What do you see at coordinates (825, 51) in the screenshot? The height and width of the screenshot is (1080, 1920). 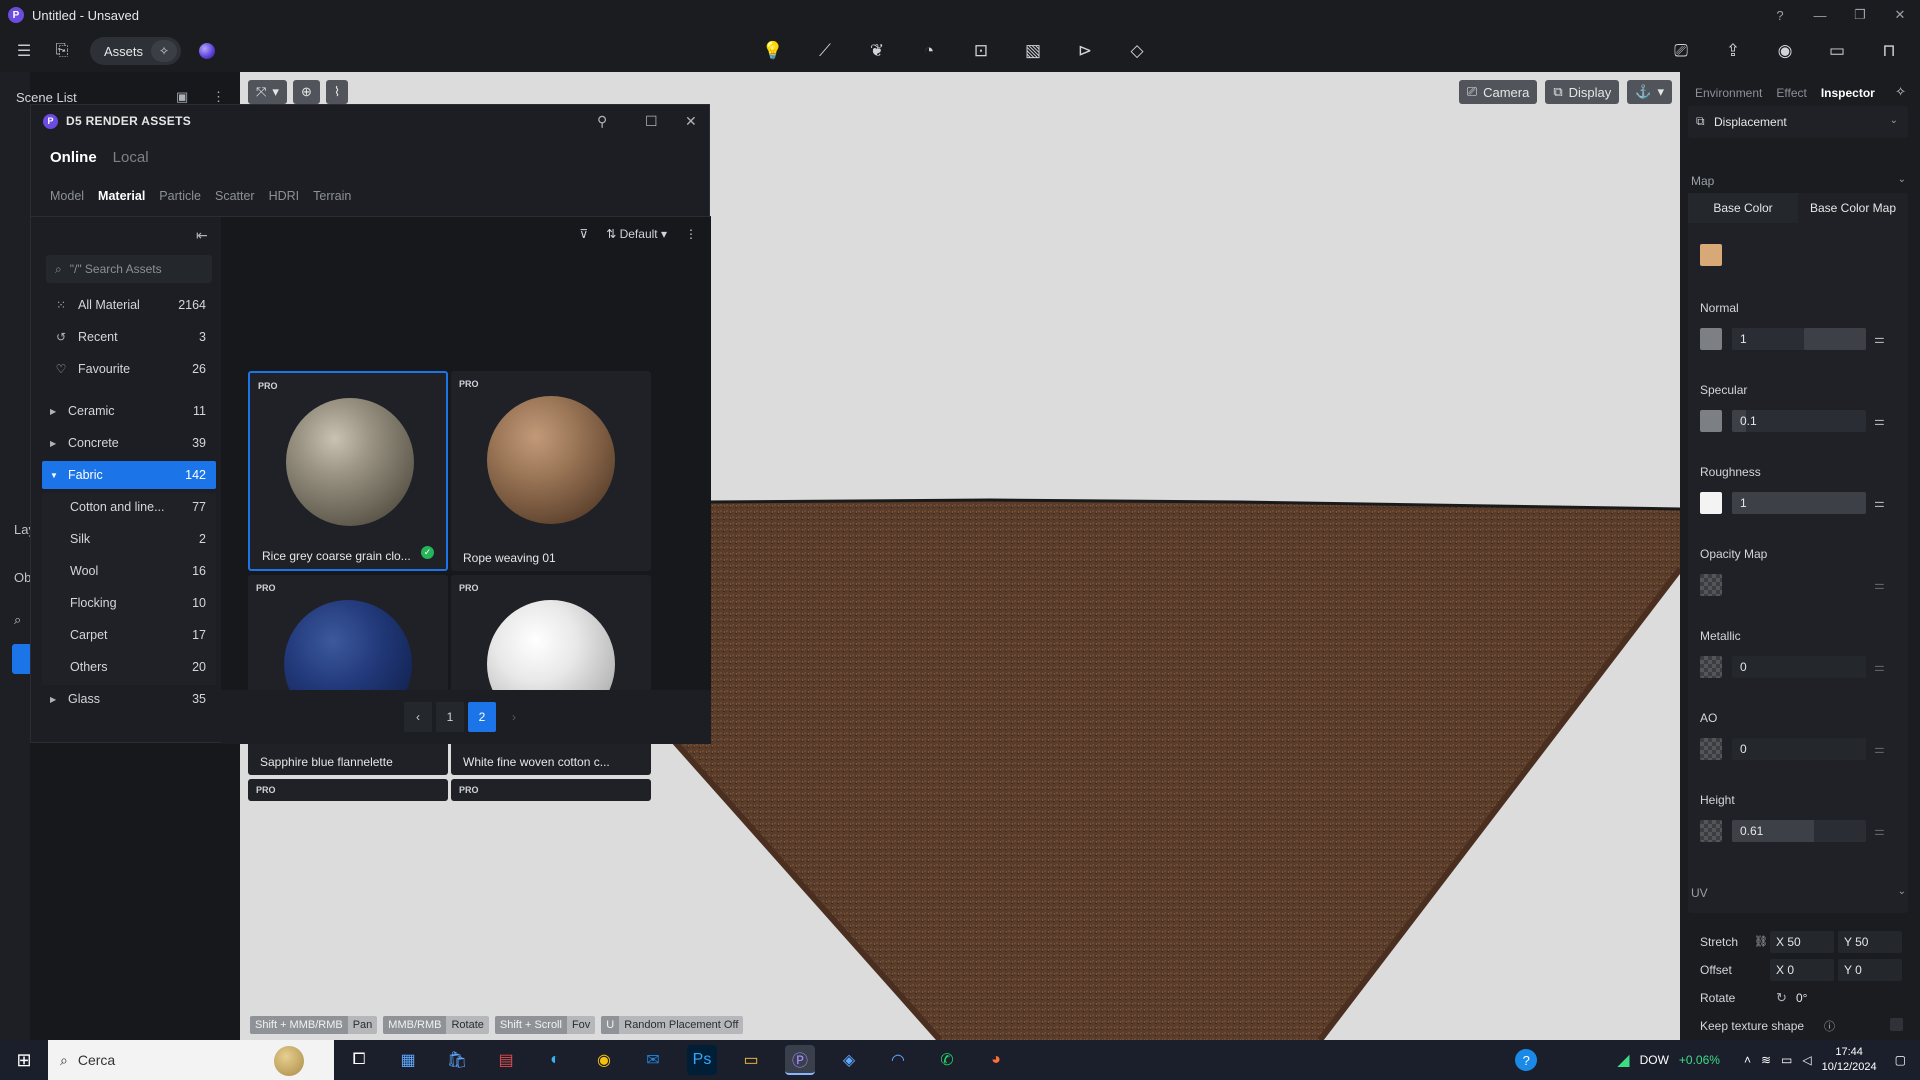 I see `path-icon: ⟋` at bounding box center [825, 51].